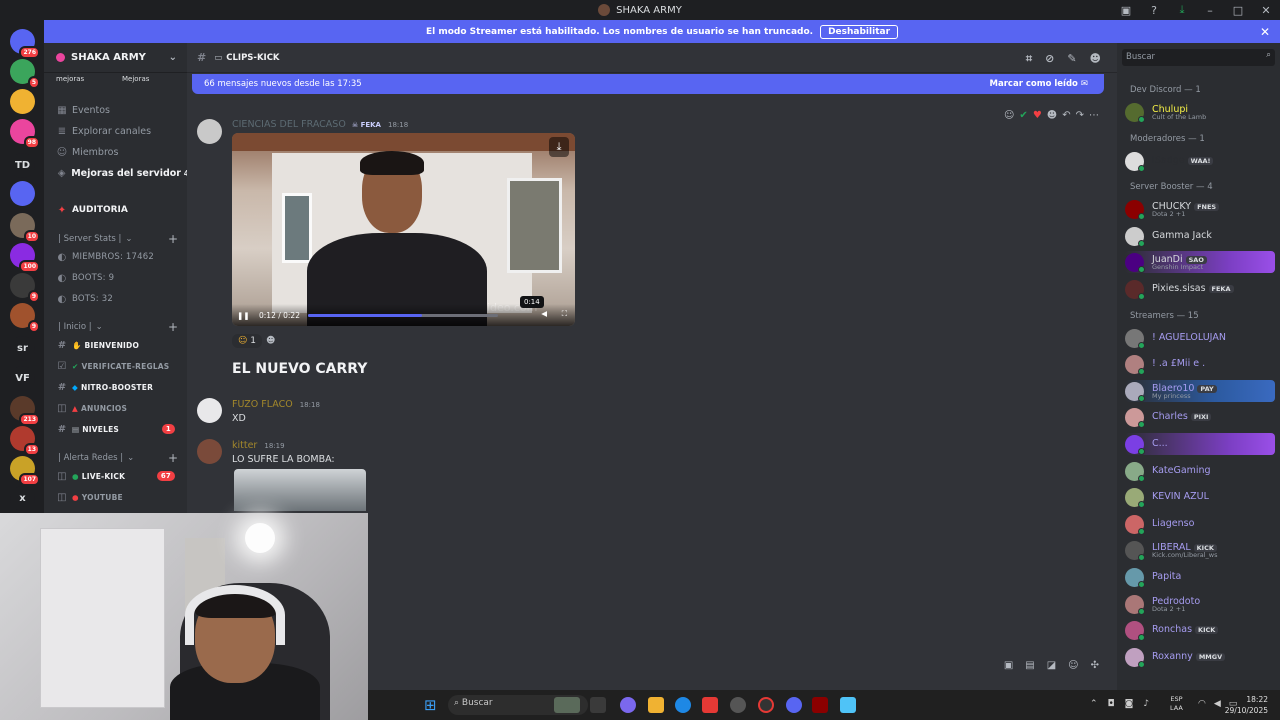 This screenshot has width=1280, height=720. What do you see at coordinates (567, 705) in the screenshot?
I see `widget-icon` at bounding box center [567, 705].